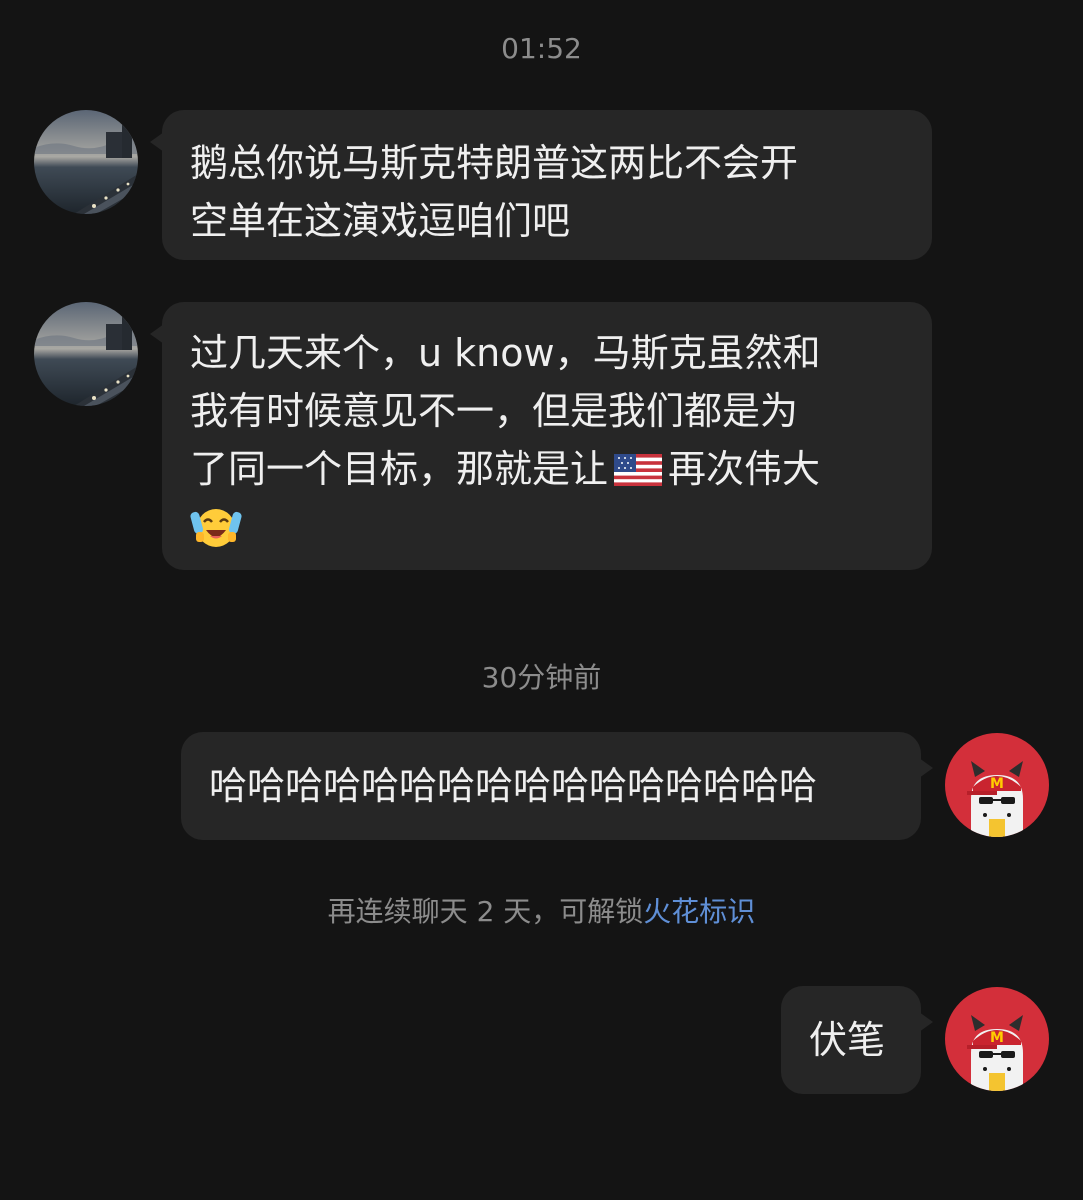 The image size is (1083, 1200). Describe the element at coordinates (513, 786) in the screenshot. I see `message-line: 哈哈哈哈哈哈哈哈哈哈哈哈哈哈哈哈` at that location.